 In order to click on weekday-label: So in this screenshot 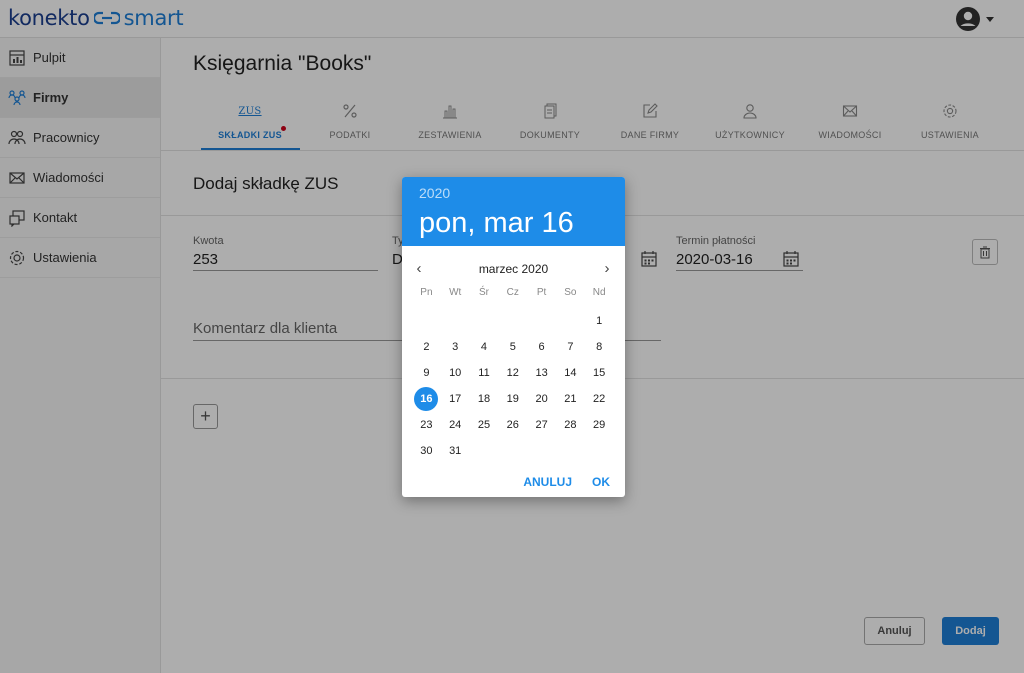, I will do `click(570, 292)`.